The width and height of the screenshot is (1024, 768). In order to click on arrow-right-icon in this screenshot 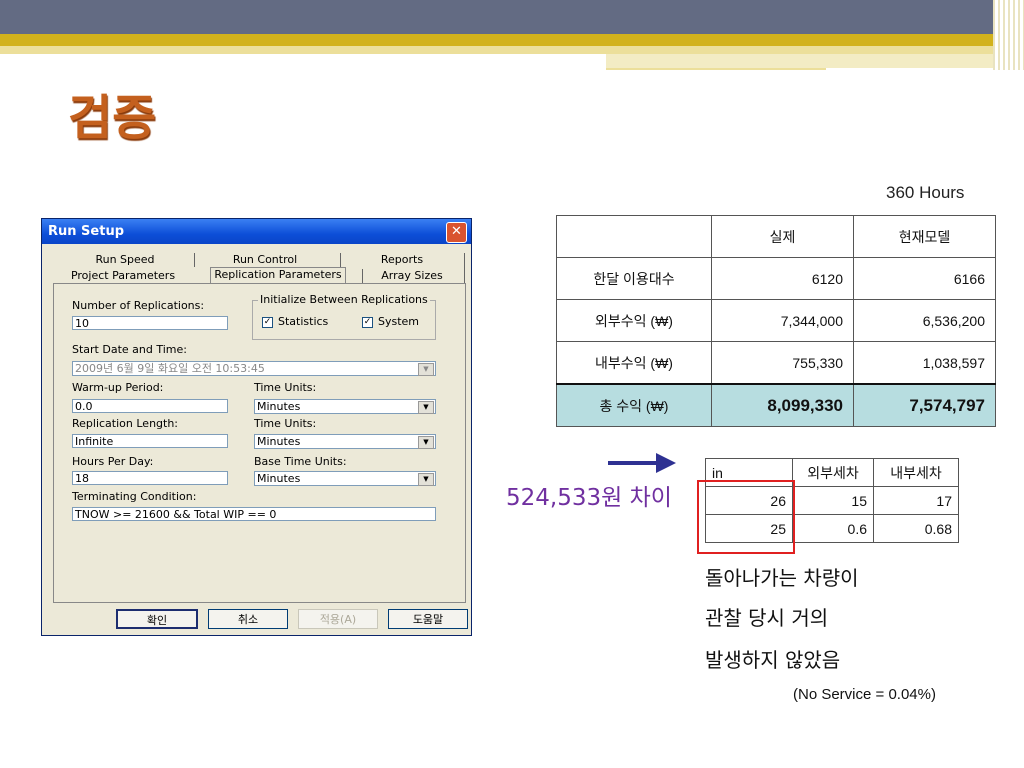, I will do `click(666, 463)`.